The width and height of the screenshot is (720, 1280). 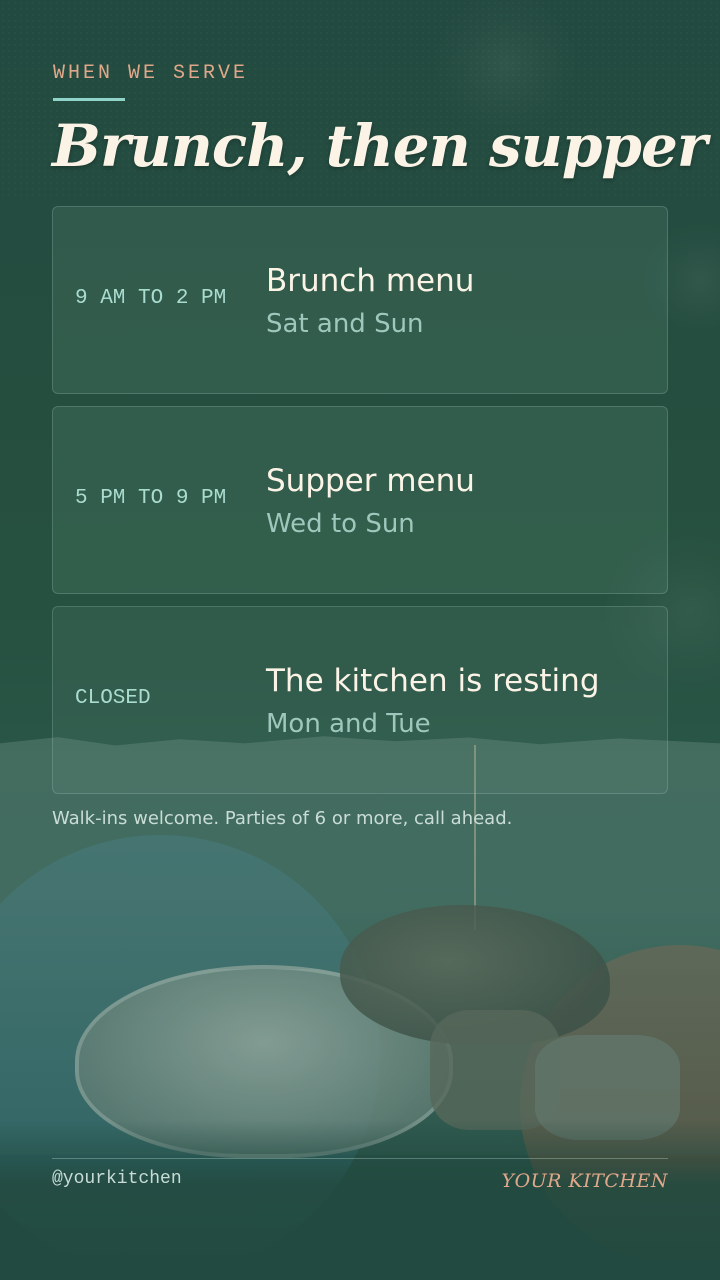 What do you see at coordinates (117, 1179) in the screenshot?
I see `social-handle: @yourkitchen` at bounding box center [117, 1179].